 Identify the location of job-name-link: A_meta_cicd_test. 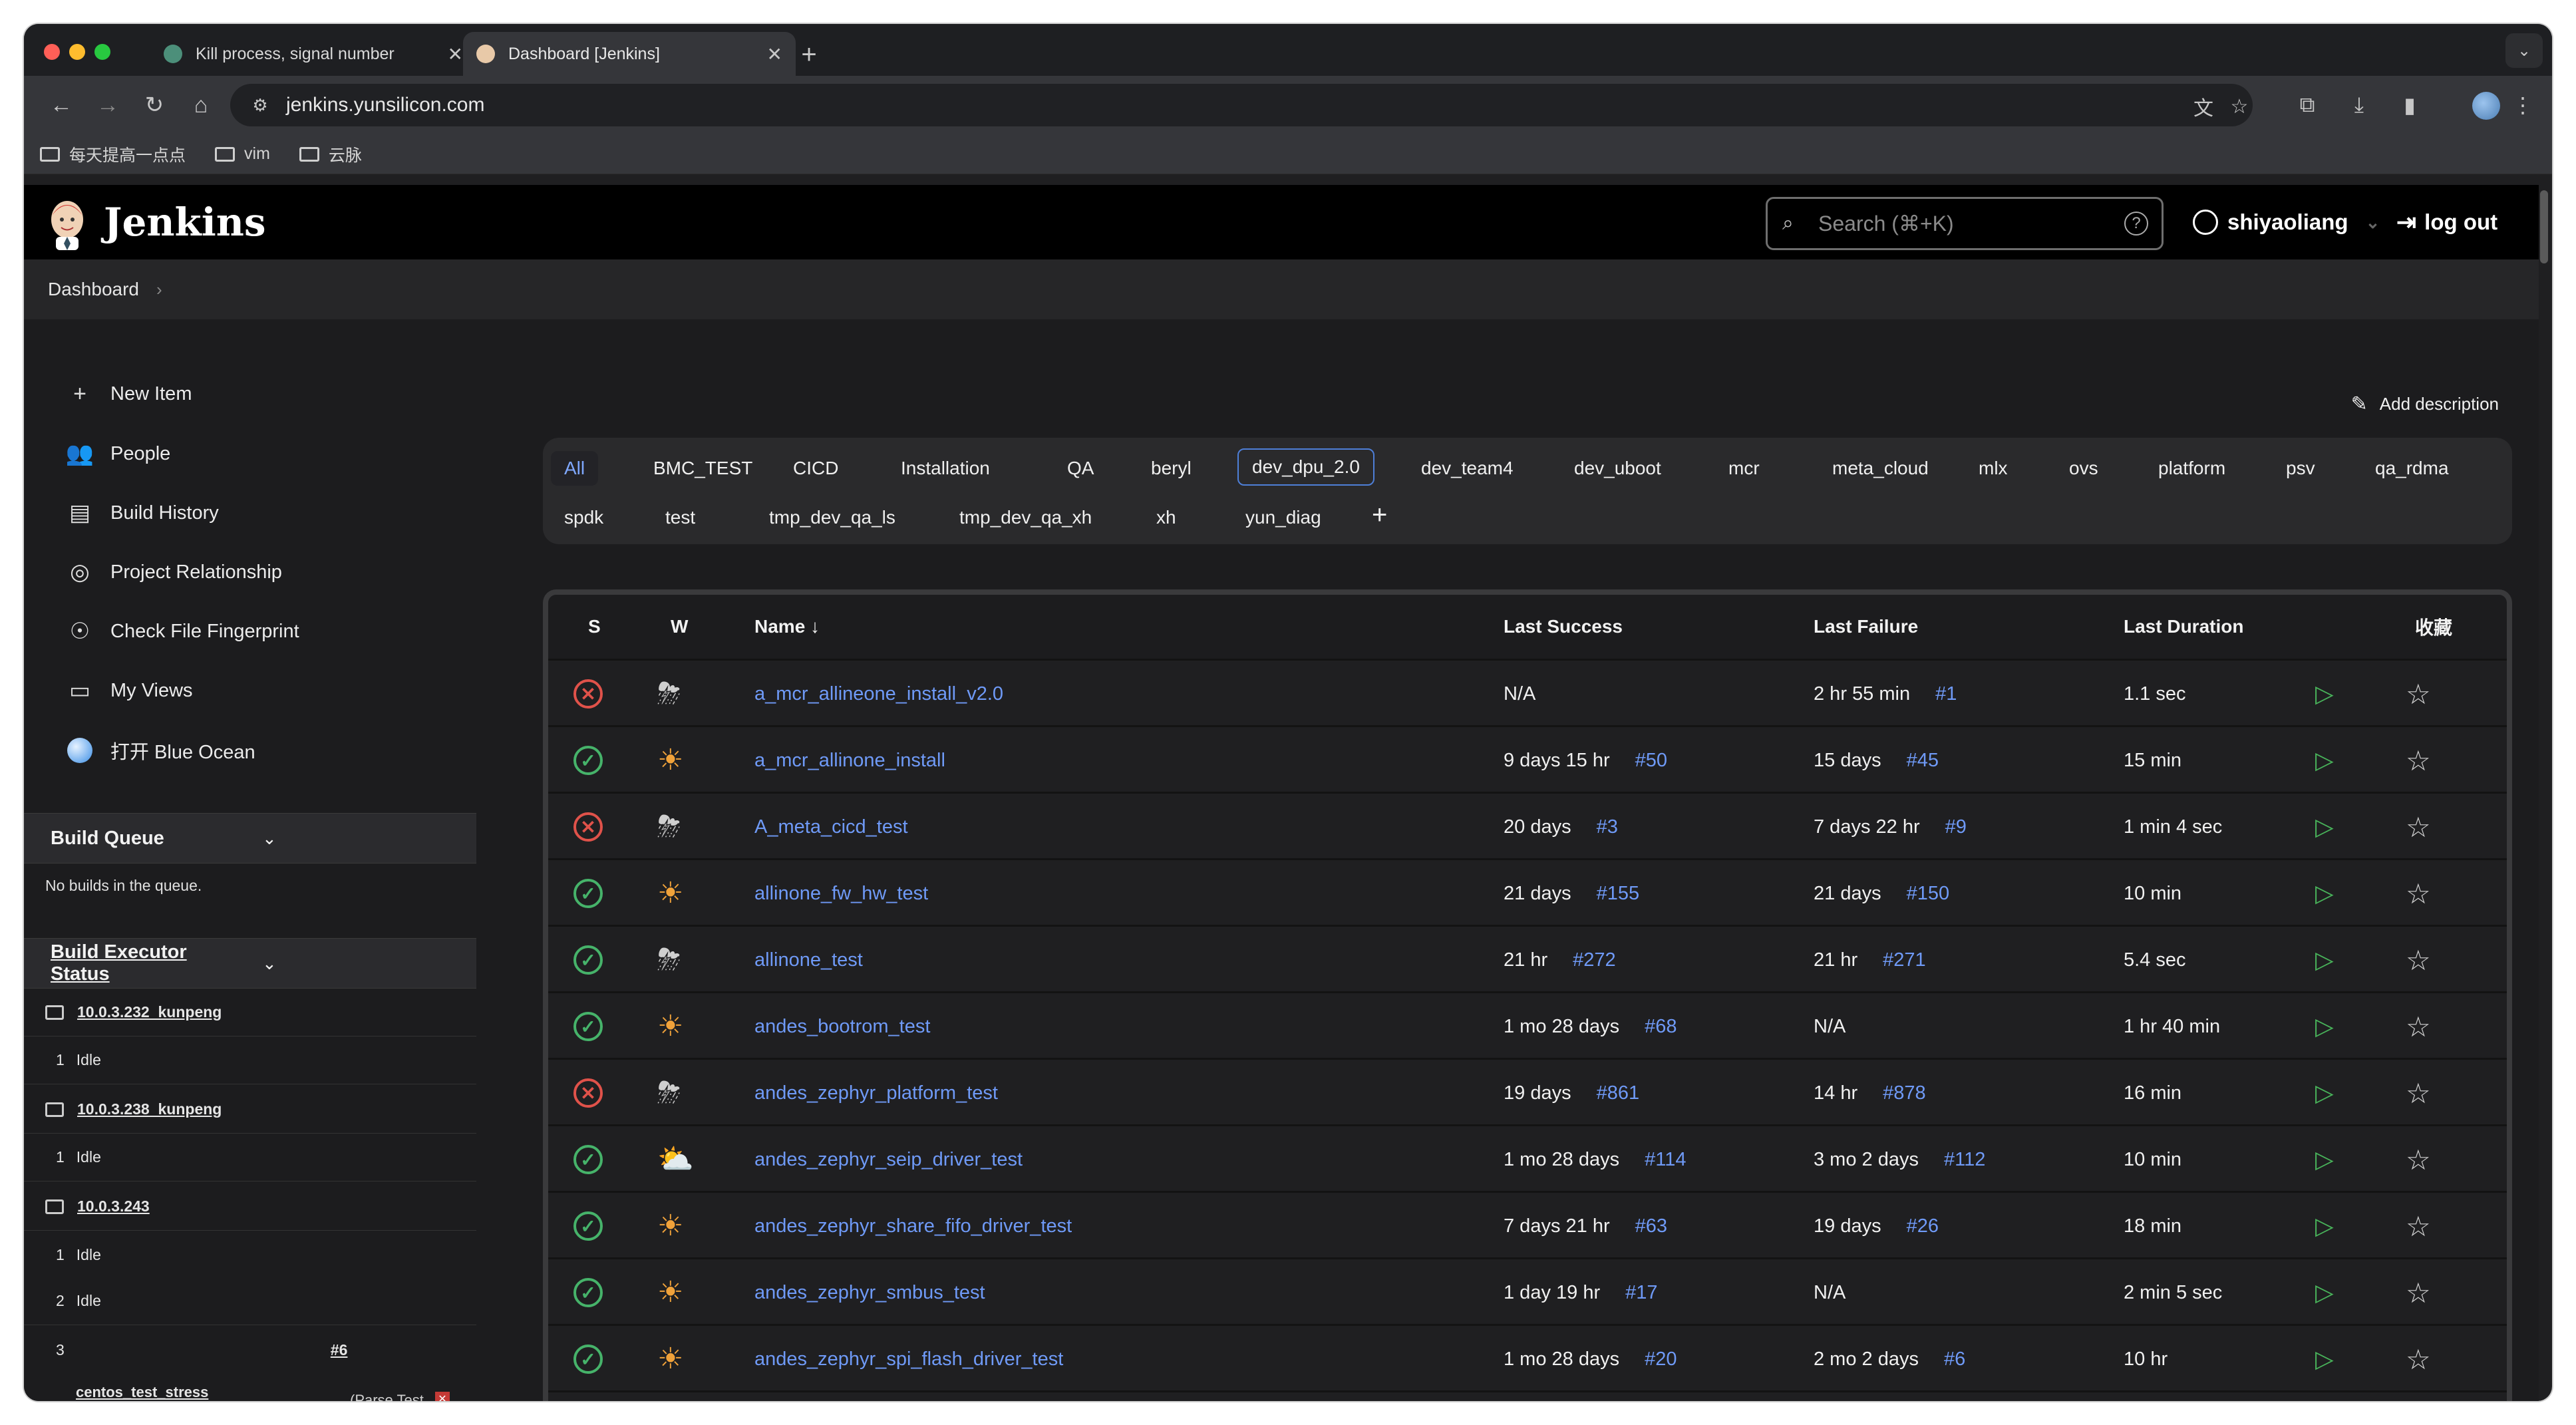
(831, 827).